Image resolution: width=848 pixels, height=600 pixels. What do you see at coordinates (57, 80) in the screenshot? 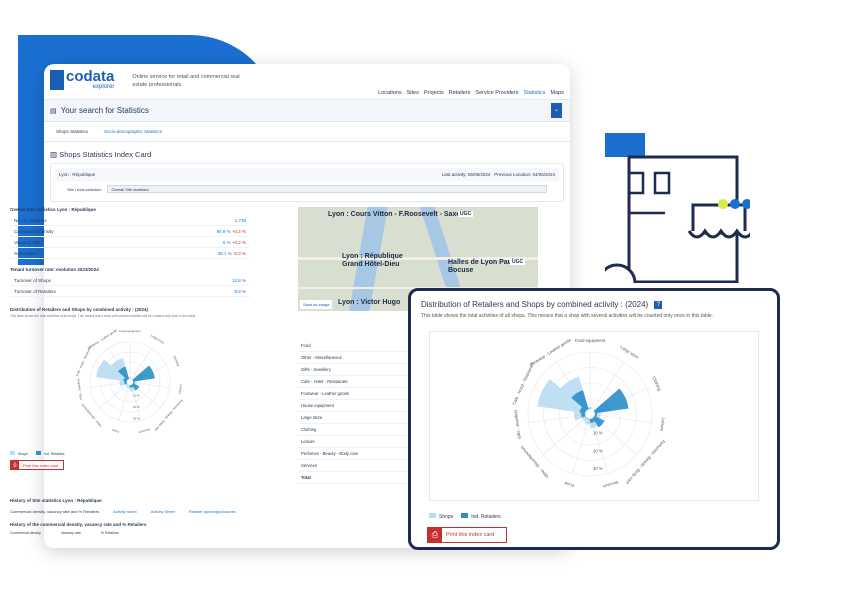
I see `logo-mark-icon` at bounding box center [57, 80].